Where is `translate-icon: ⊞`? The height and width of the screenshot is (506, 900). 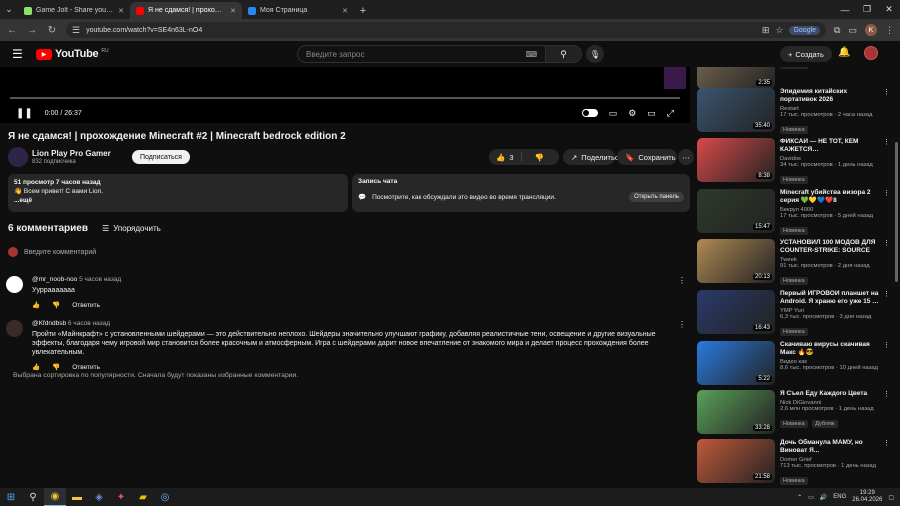 translate-icon: ⊞ is located at coordinates (766, 30).